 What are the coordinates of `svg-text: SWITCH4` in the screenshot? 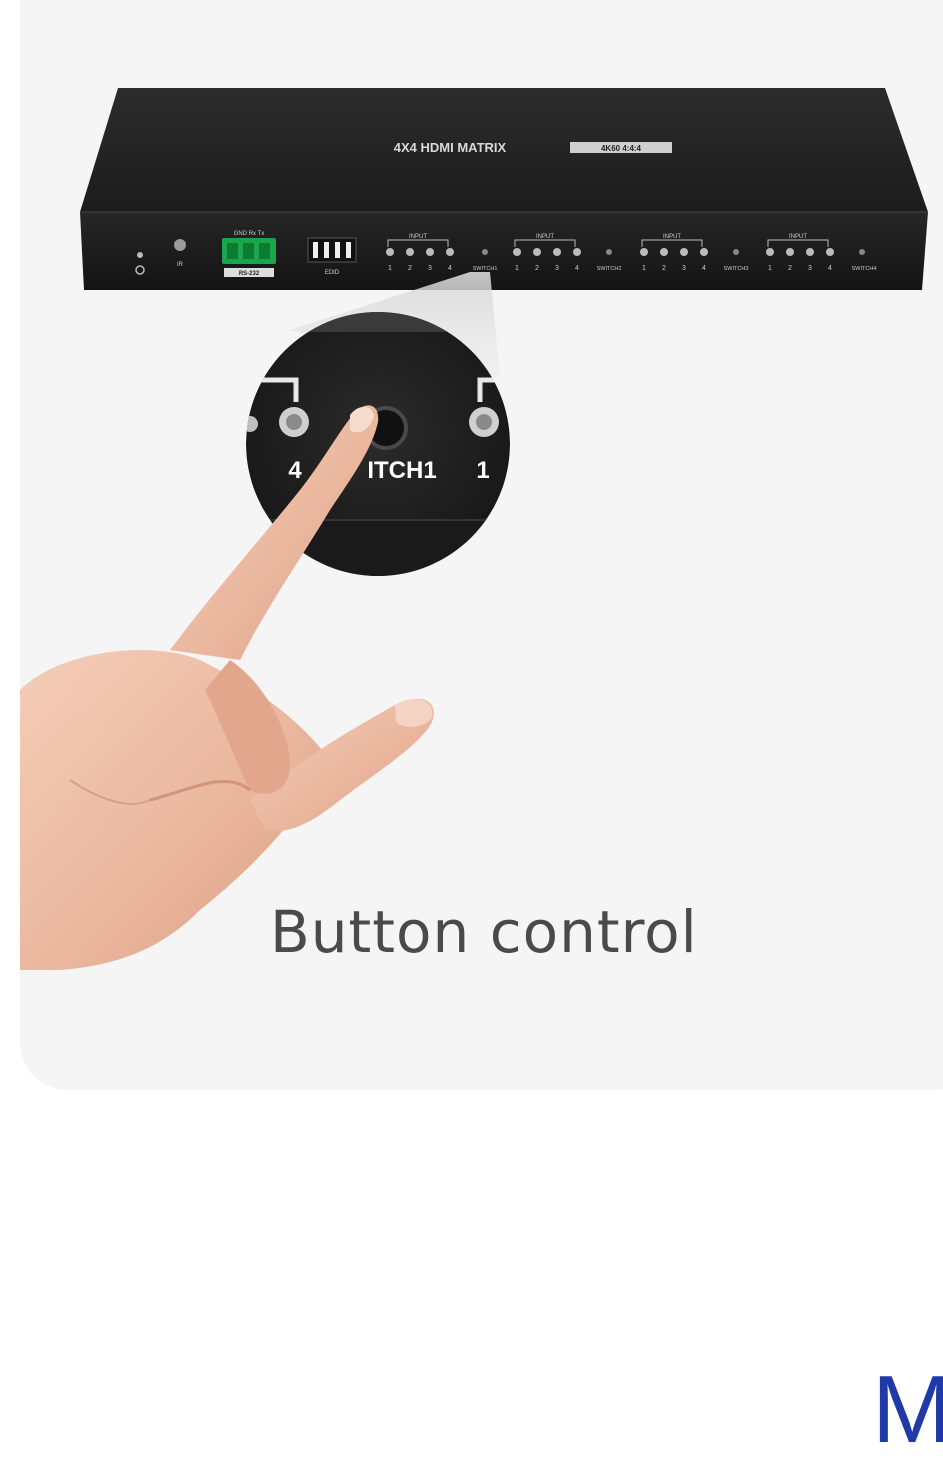 It's located at (864, 269).